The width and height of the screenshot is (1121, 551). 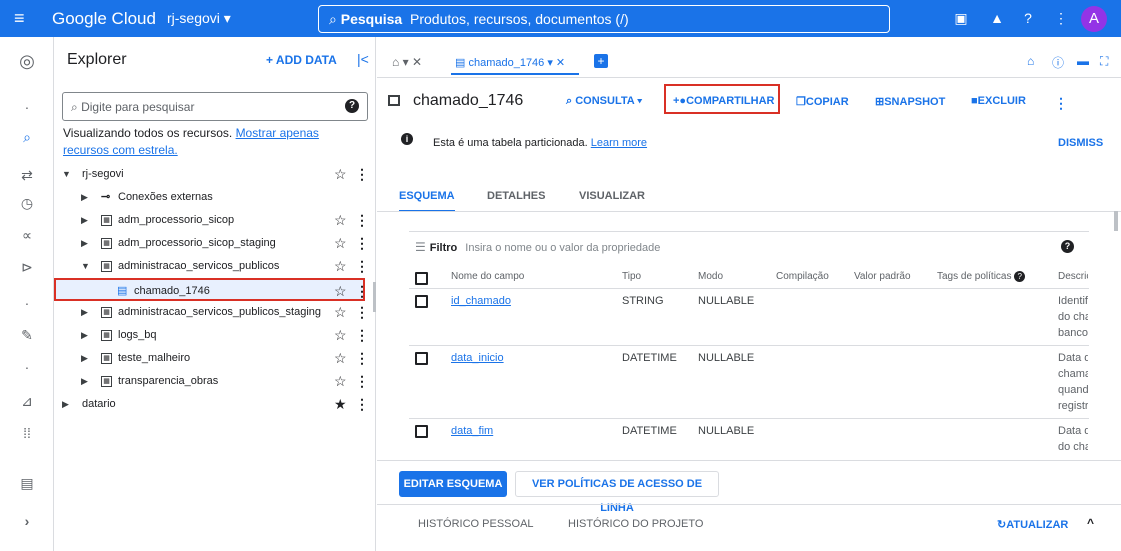 What do you see at coordinates (27, 267) in the screenshot?
I see `flow-icon: ⊳` at bounding box center [27, 267].